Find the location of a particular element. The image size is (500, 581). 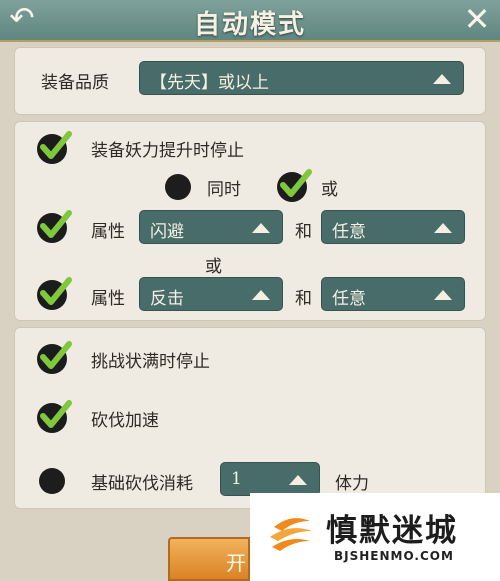

attr-row2-value2: 任意 is located at coordinates (349, 299).